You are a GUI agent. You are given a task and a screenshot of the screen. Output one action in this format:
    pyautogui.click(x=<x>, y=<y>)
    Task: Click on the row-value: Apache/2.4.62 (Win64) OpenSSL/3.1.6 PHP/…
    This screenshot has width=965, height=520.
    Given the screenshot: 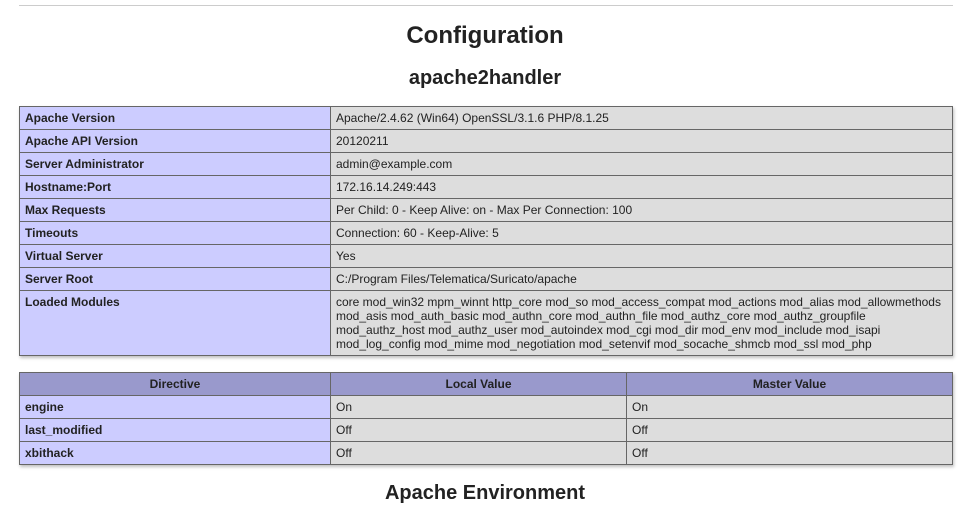 What is the action you would take?
    pyautogui.click(x=641, y=118)
    